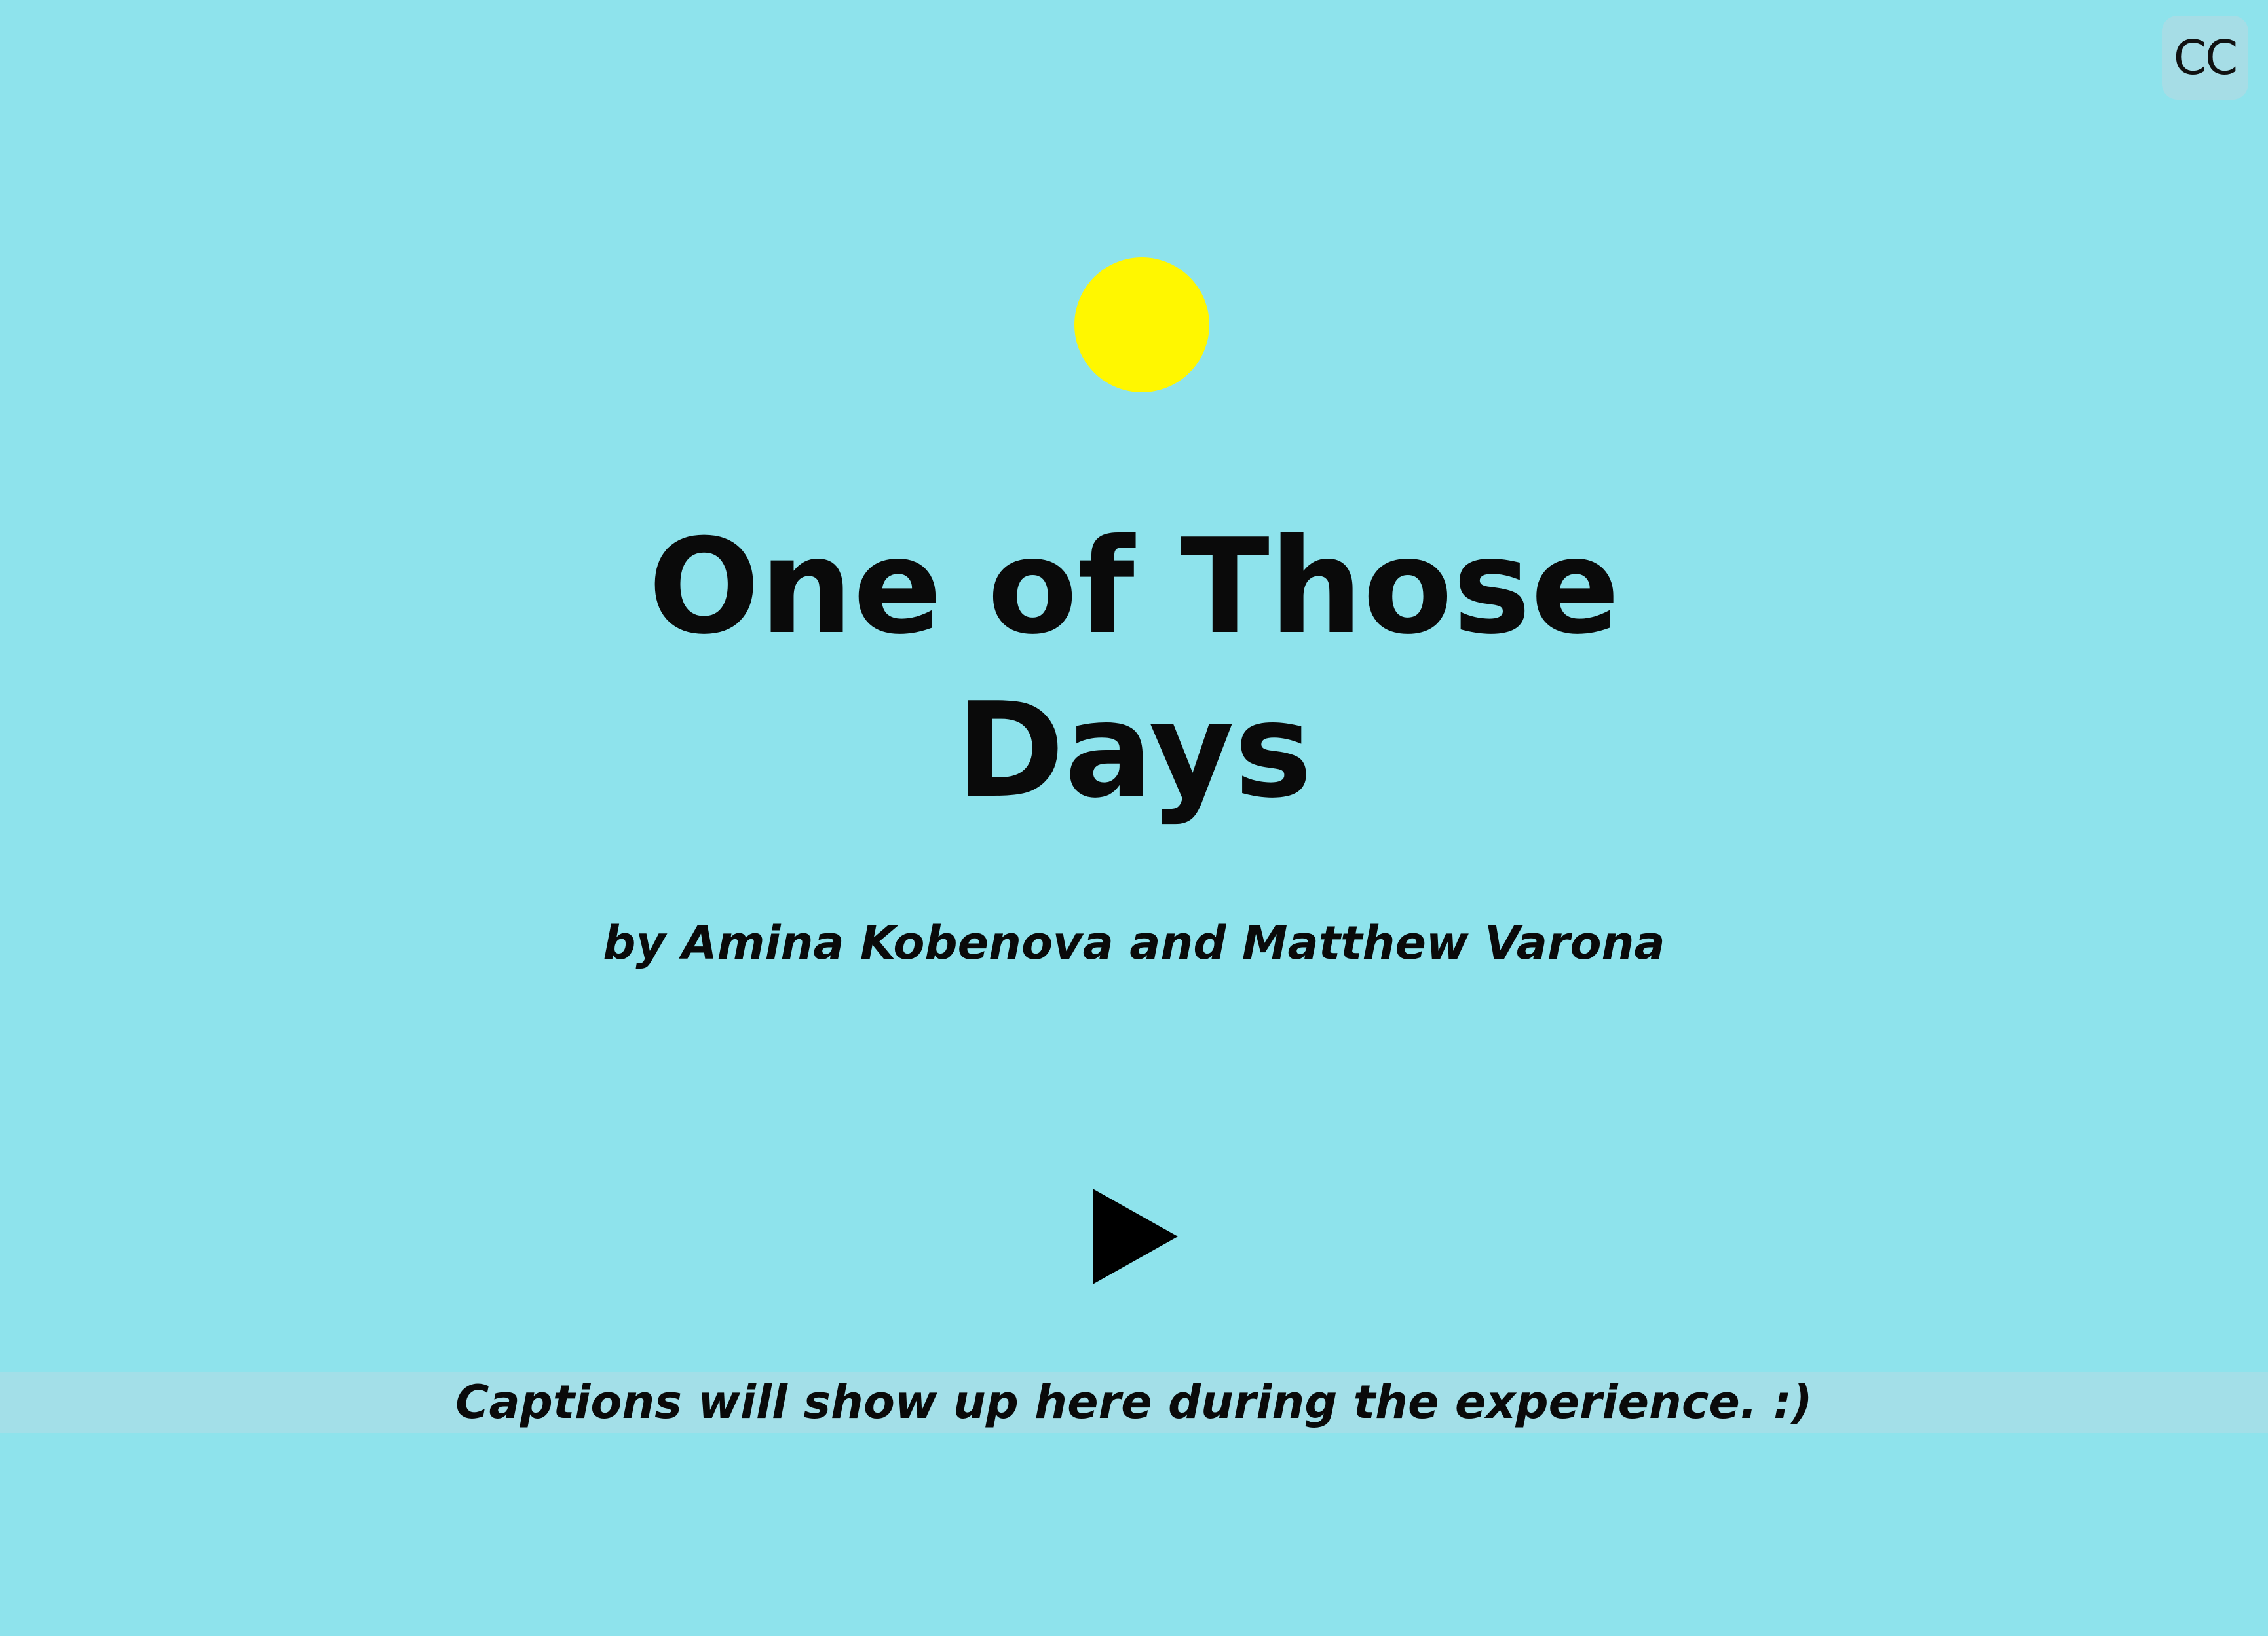 This screenshot has height=1636, width=2268. What do you see at coordinates (1134, 587) in the screenshot?
I see `title-line-1: One of Those` at bounding box center [1134, 587].